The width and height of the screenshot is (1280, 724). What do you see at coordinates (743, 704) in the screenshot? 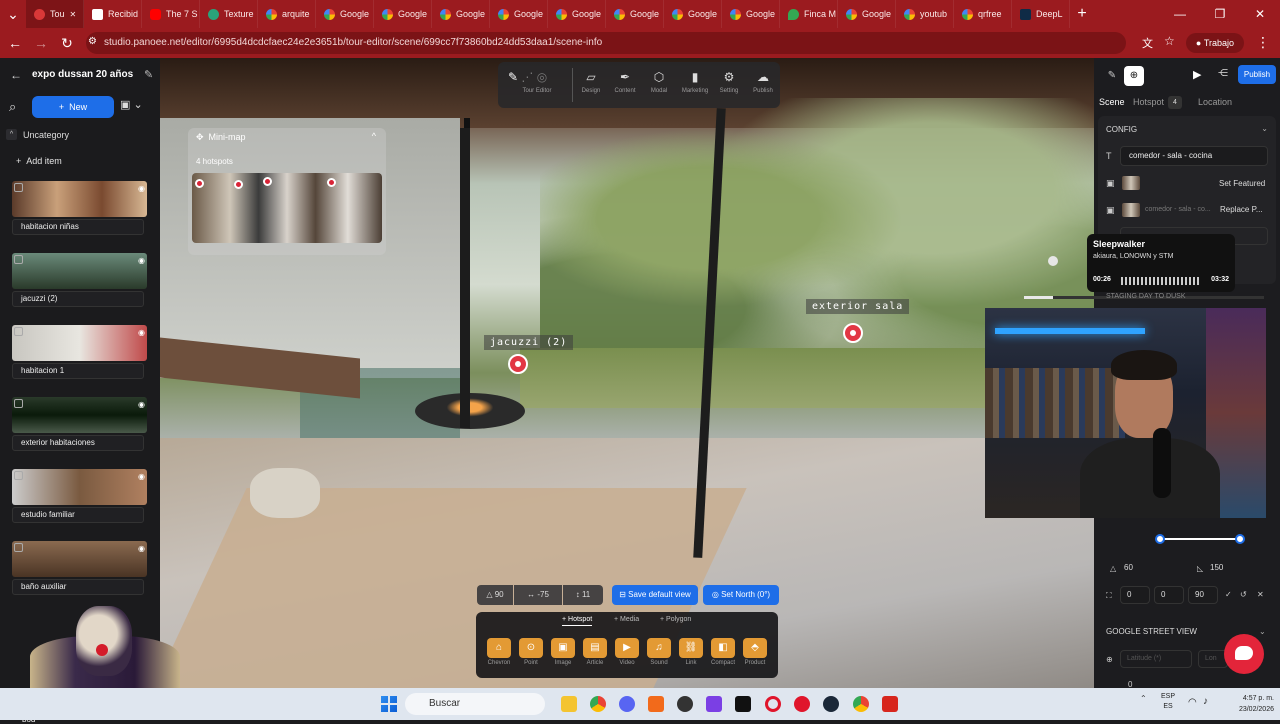
I see `capcut-icon` at bounding box center [743, 704].